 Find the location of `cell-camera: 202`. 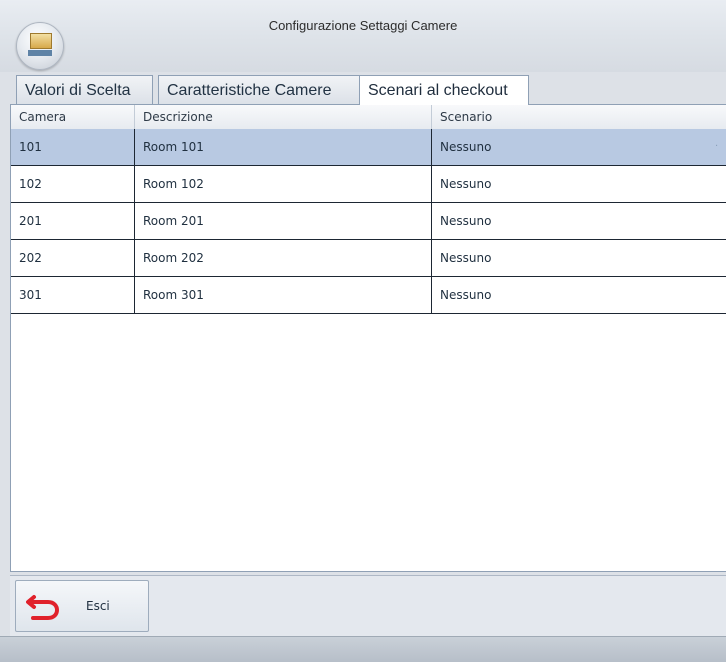

cell-camera: 202 is located at coordinates (73, 258).